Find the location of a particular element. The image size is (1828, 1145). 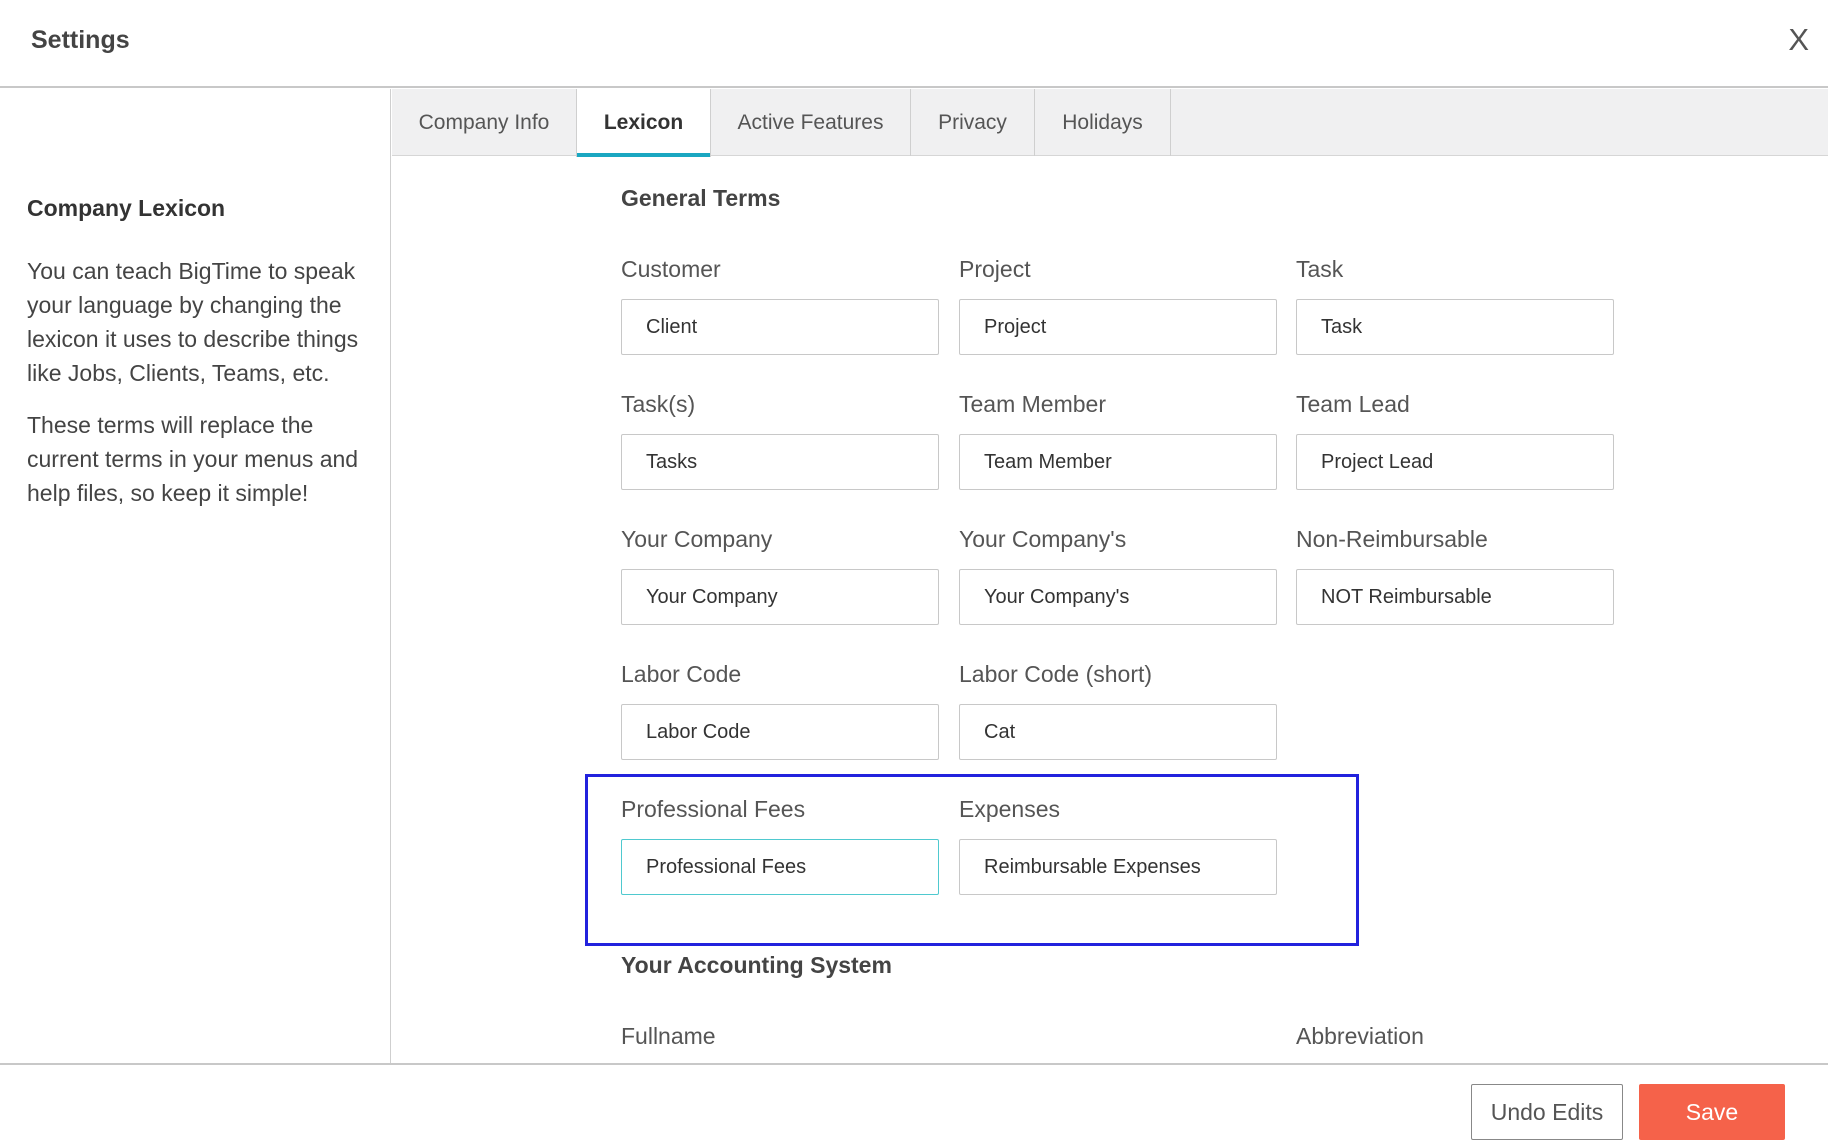

tab-company-info: Company Info is located at coordinates (484, 122).